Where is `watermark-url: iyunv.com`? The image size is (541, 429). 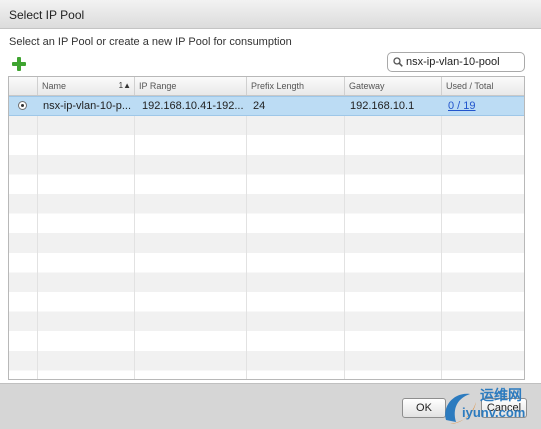 watermark-url: iyunv.com is located at coordinates (494, 412).